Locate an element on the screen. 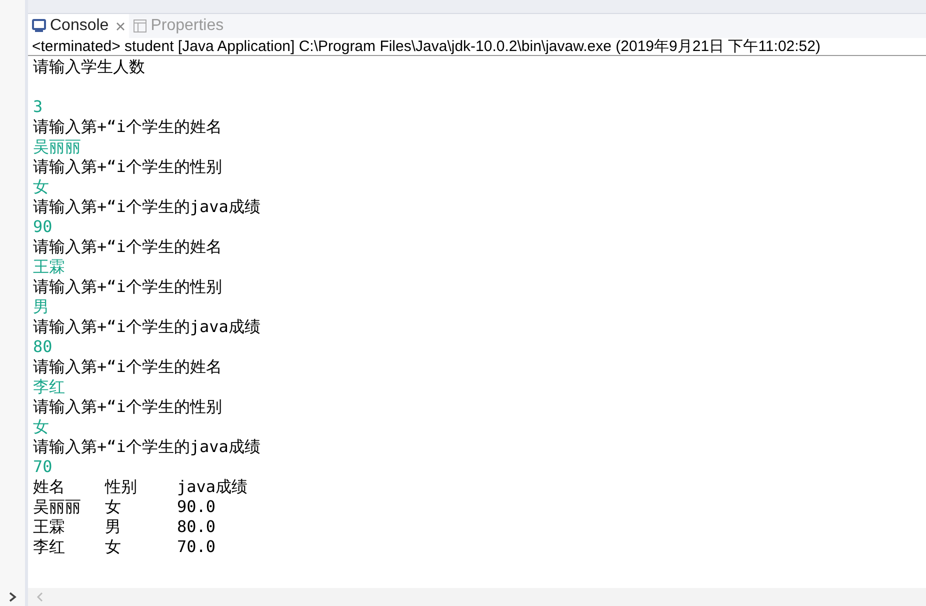 The height and width of the screenshot is (606, 926). close-icon is located at coordinates (120, 26).